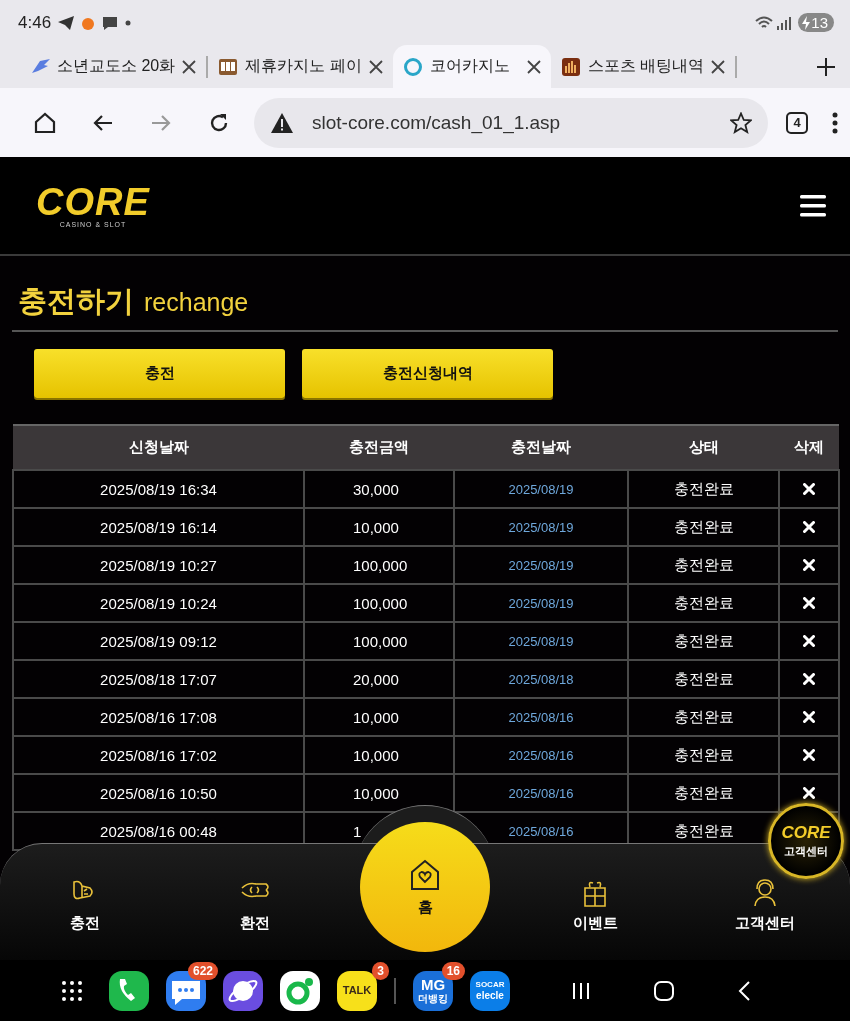 The height and width of the screenshot is (1021, 850). Describe the element at coordinates (158, 527) in the screenshot. I see `table-cell: 2025/08/19 16:14` at that location.